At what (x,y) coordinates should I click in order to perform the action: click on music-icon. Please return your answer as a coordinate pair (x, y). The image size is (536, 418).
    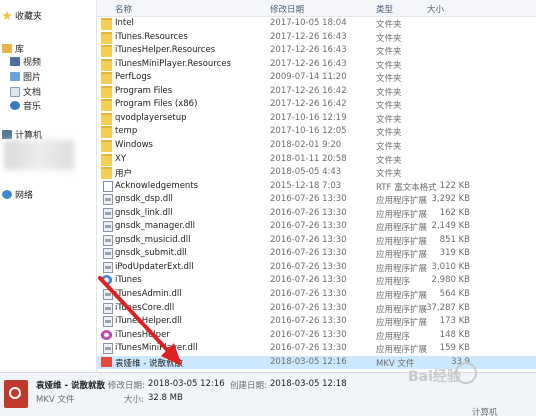
    Looking at the image, I should click on (15, 105).